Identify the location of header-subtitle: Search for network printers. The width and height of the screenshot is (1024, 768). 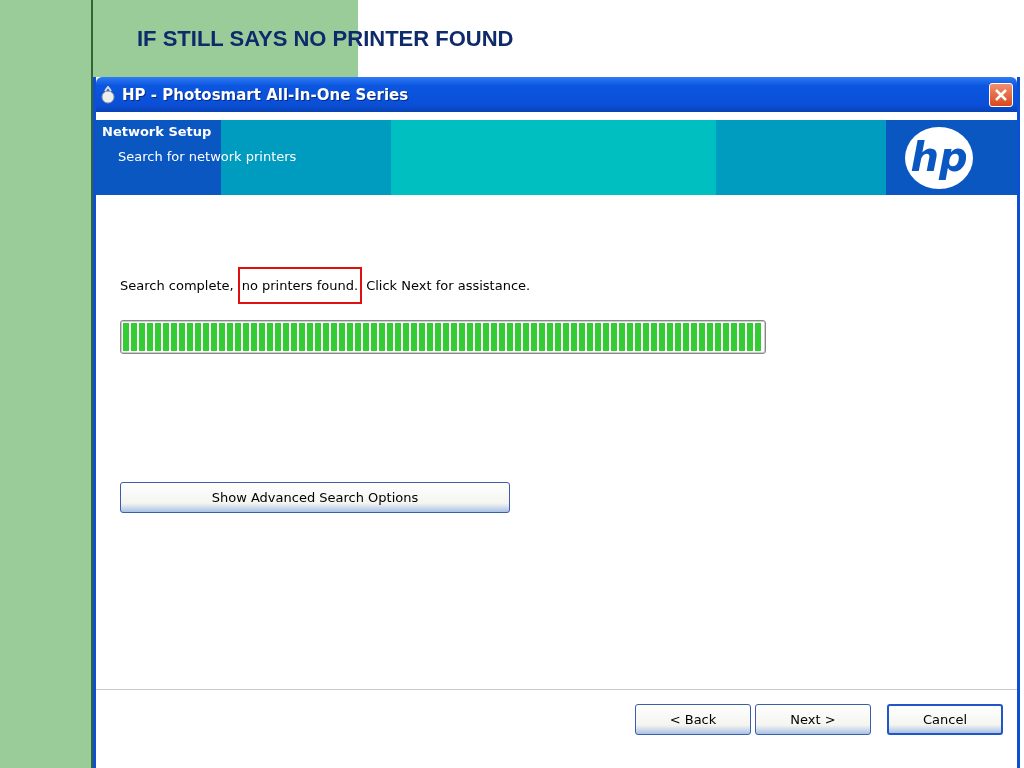
(207, 156).